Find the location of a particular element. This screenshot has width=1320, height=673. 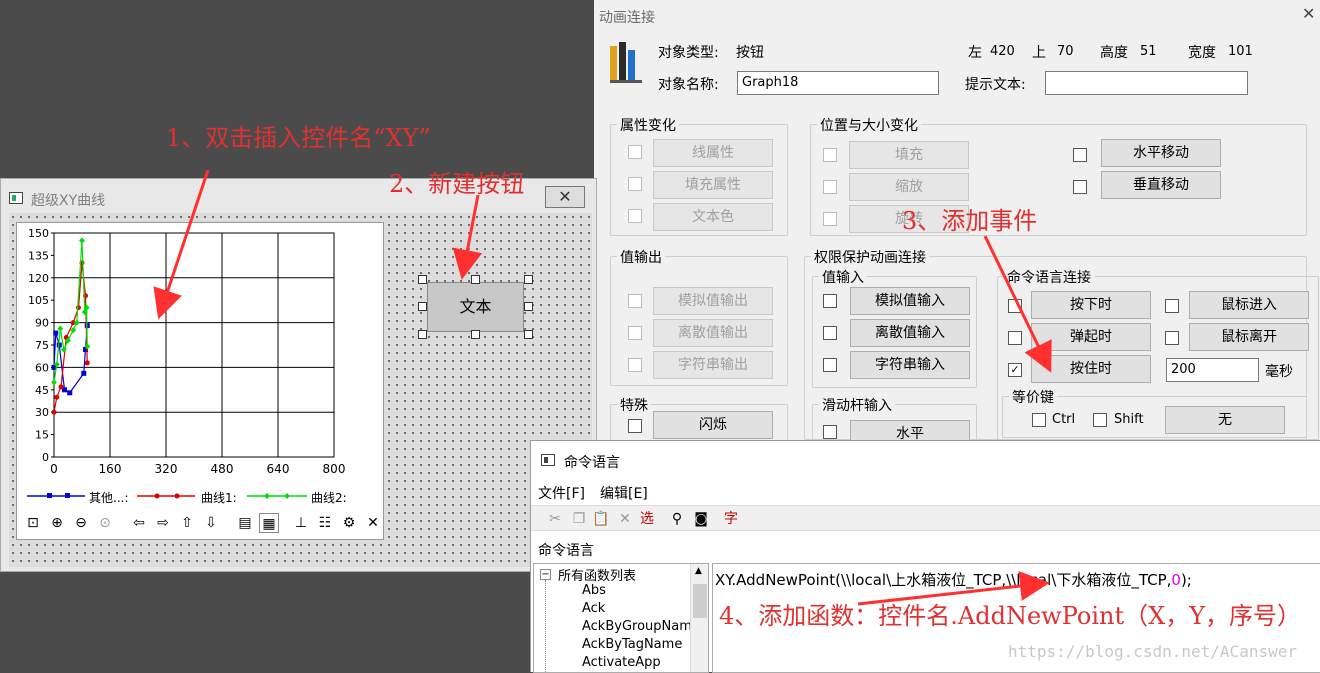

text-color-checkbox is located at coordinates (635, 216).